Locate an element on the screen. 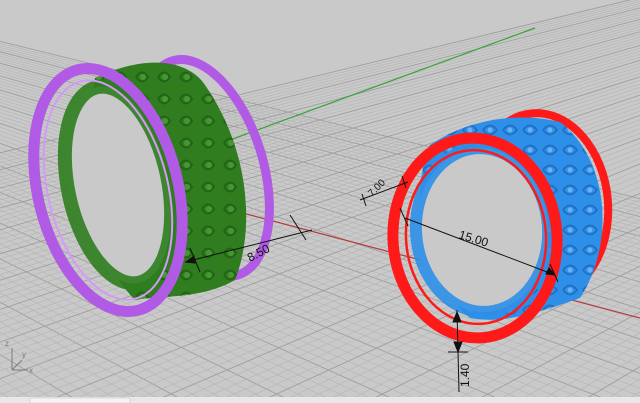 The image size is (640, 403). axis-gizmo-x-label: x is located at coordinates (31, 370).